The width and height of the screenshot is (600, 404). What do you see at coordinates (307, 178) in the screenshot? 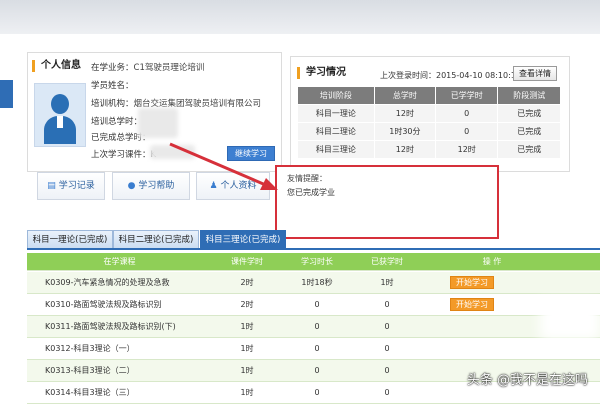
I see `notice-title: 友情提醒：` at bounding box center [307, 178].